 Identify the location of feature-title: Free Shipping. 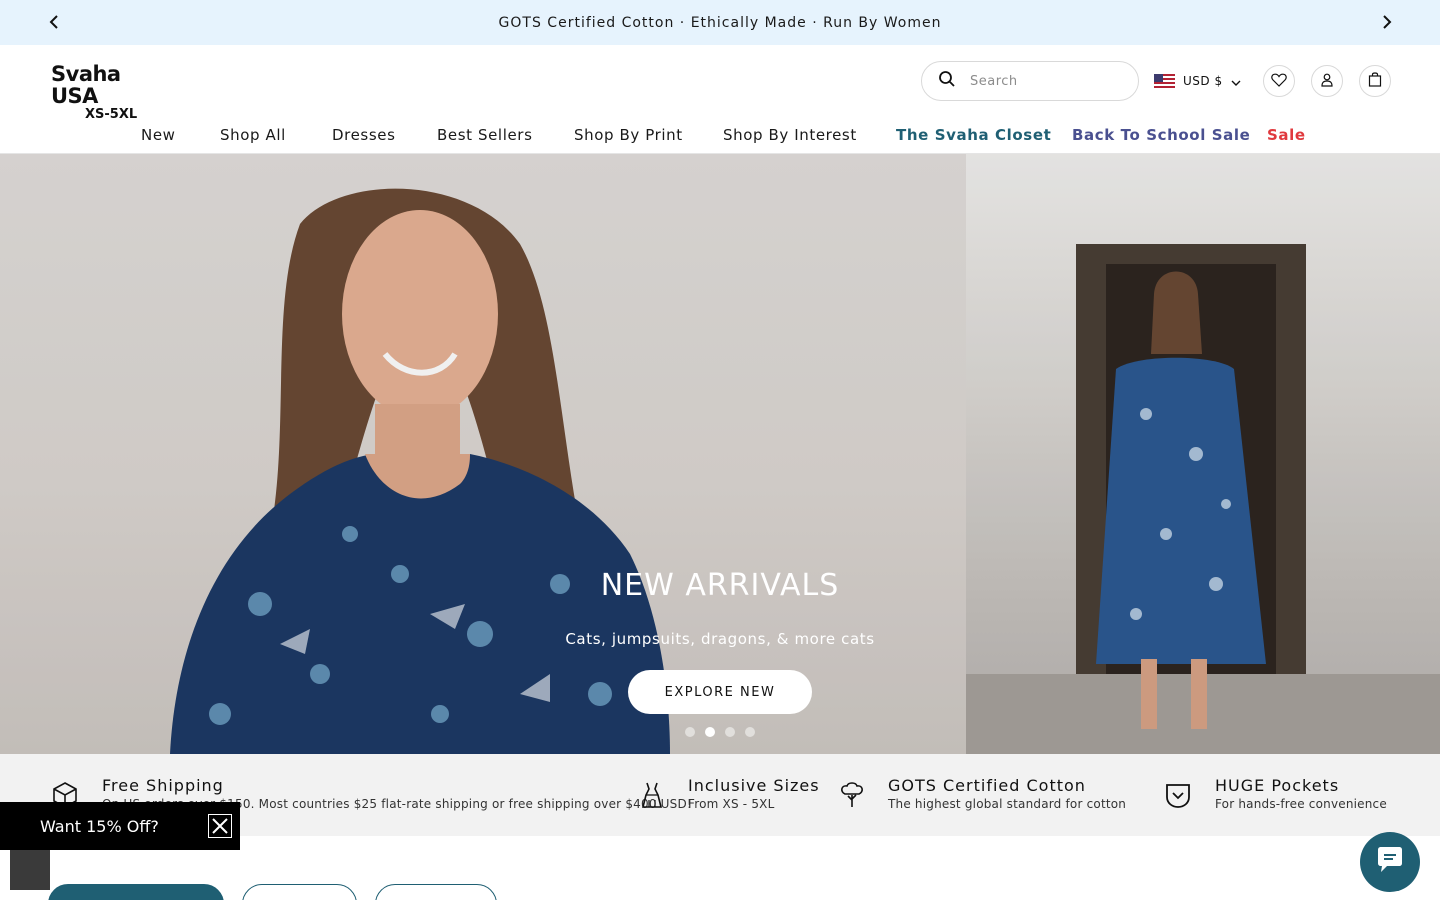
(163, 785).